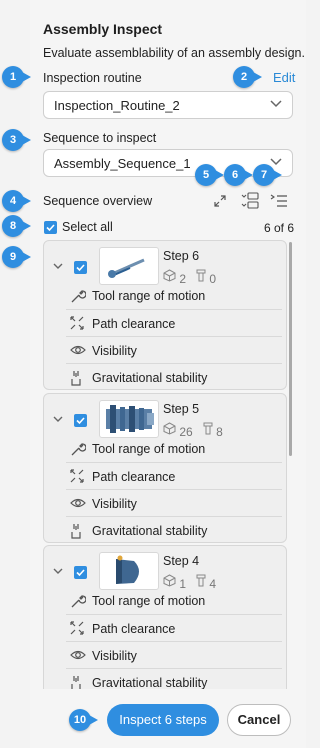 The image size is (320, 748). I want to click on callout-badge-9: 9, so click(16, 257).